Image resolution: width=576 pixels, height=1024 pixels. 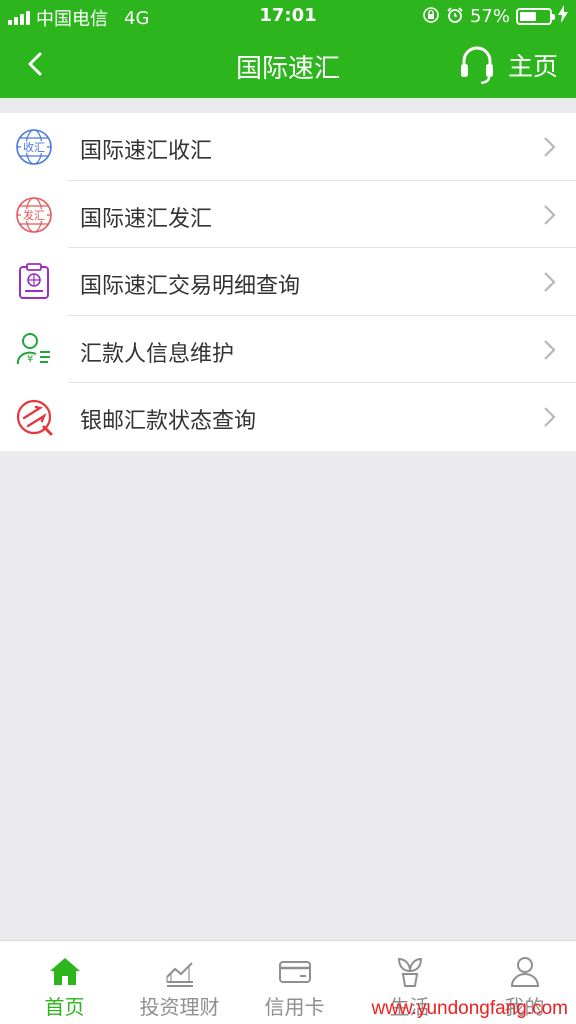 What do you see at coordinates (410, 972) in the screenshot?
I see `sprout-icon` at bounding box center [410, 972].